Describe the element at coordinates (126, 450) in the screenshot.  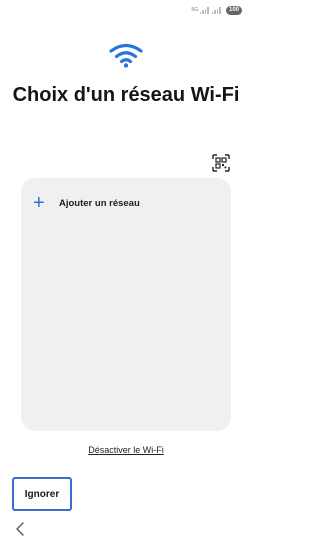
I see `disable-wifi-link: Désactiver le Wi-Fi` at that location.